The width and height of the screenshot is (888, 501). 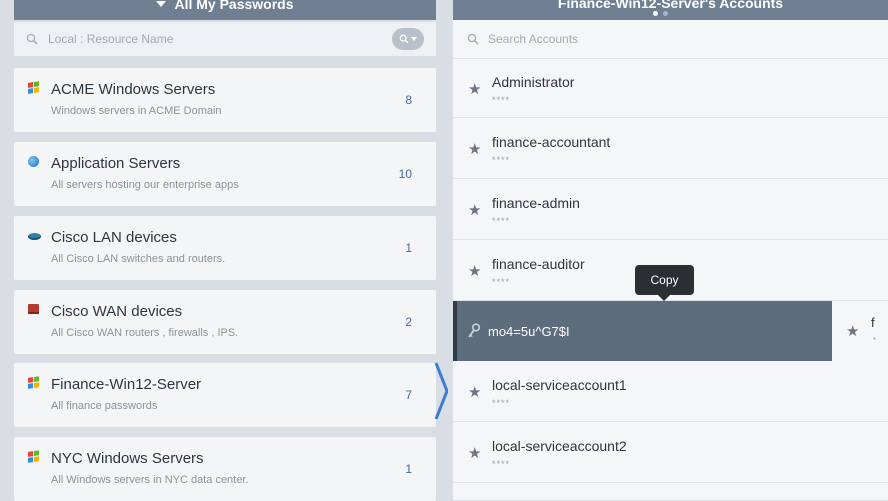 What do you see at coordinates (670, 88) in the screenshot?
I see `account-row-administrator: ★ Administrator ****` at bounding box center [670, 88].